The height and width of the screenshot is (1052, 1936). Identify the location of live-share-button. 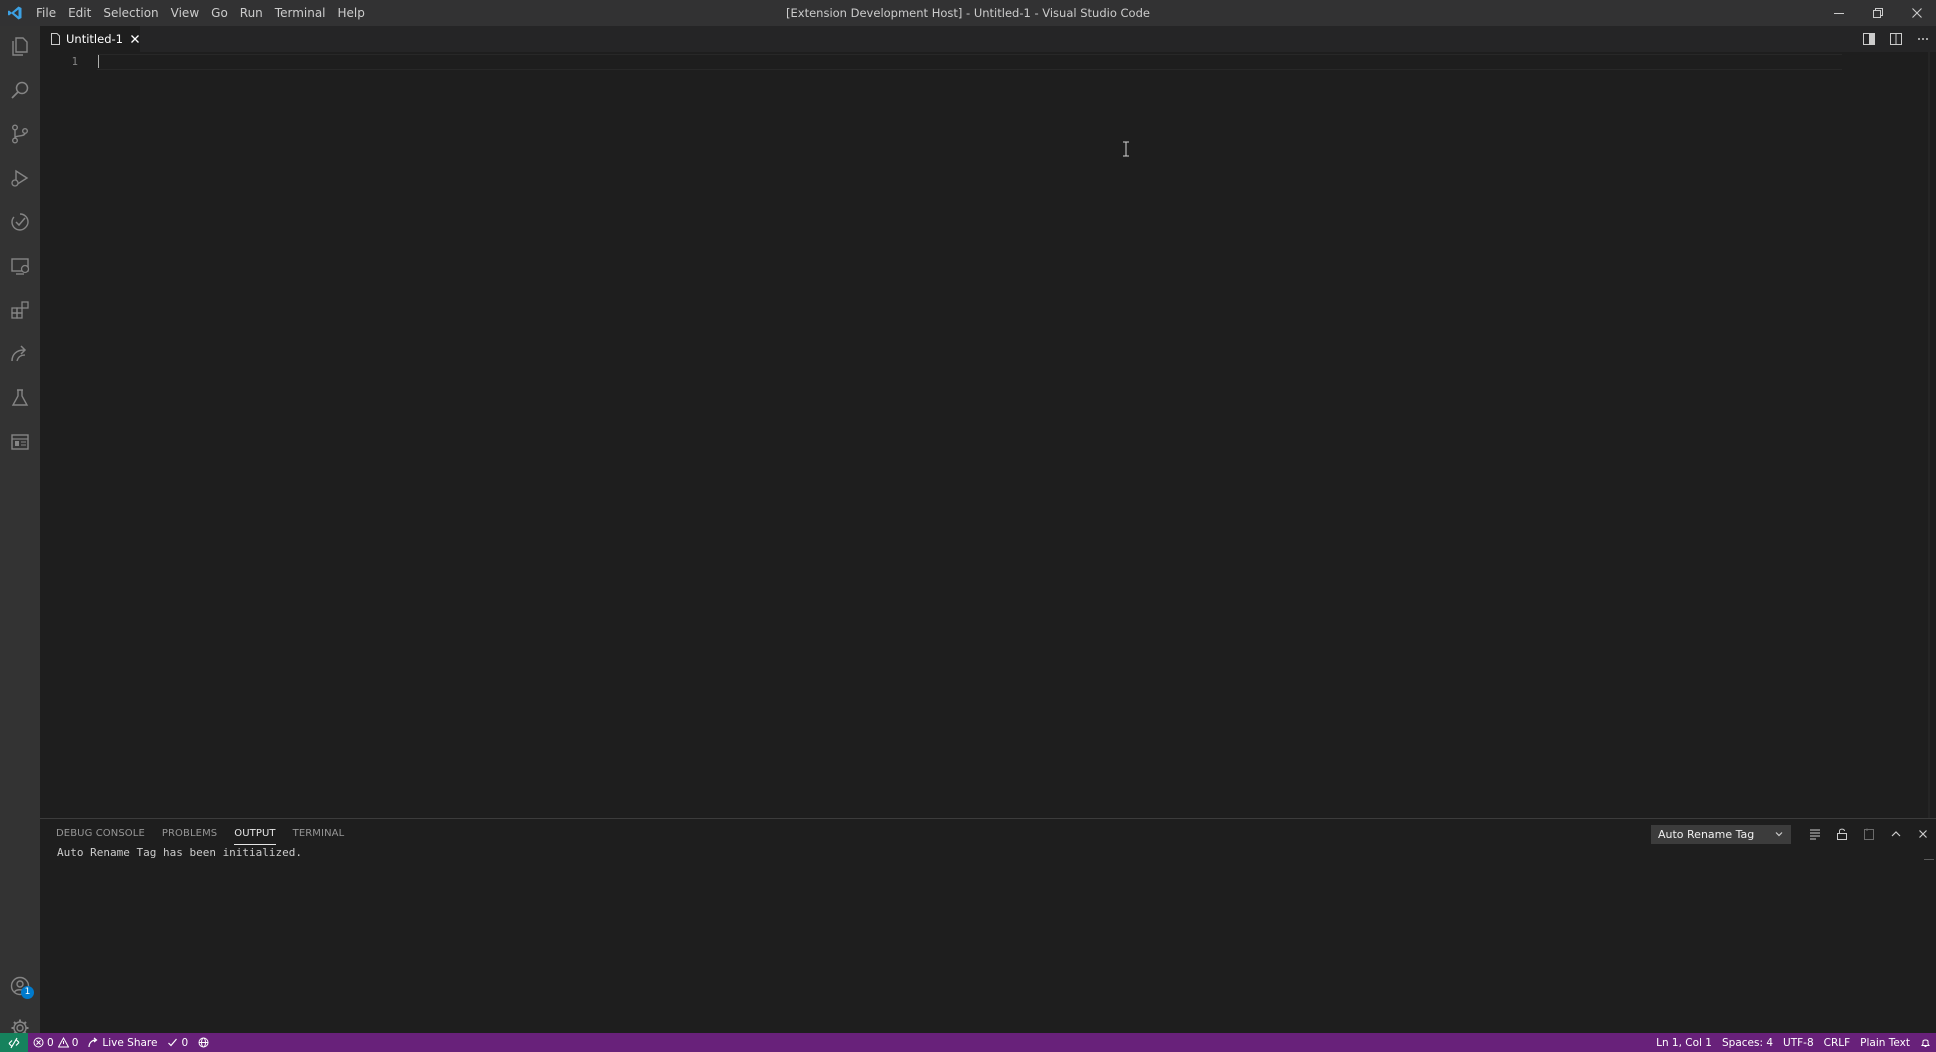
(20, 354).